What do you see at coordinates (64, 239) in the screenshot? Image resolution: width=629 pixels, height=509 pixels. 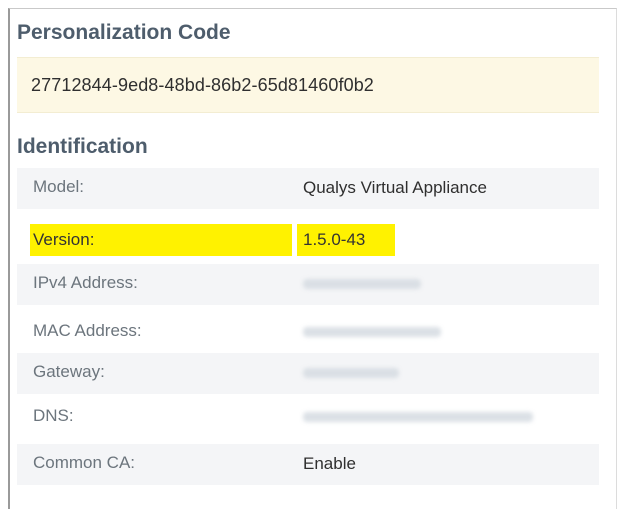 I see `version-label: Version:` at bounding box center [64, 239].